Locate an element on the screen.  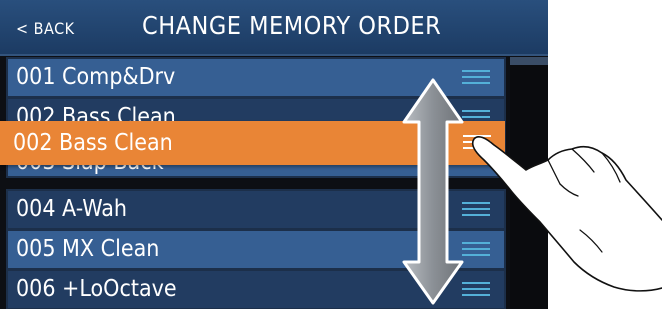
scrollbar-thumb is located at coordinates (529, 61).